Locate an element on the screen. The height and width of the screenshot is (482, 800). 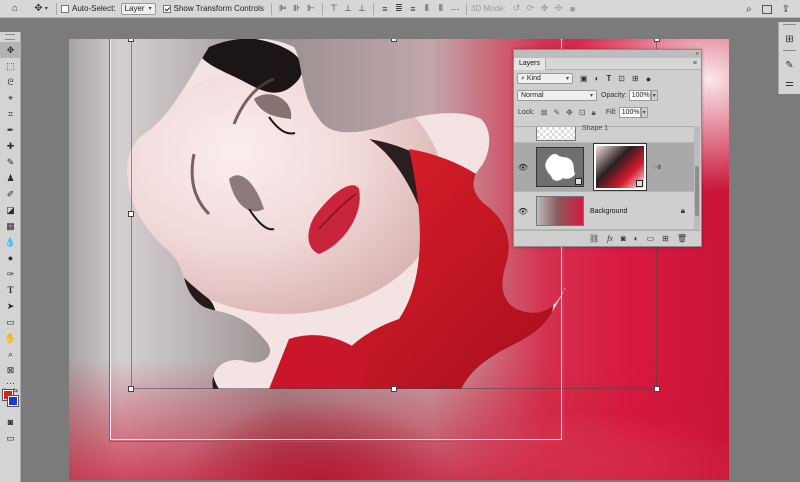
transform-handle-bottom-center is located at coordinates (394, 389).